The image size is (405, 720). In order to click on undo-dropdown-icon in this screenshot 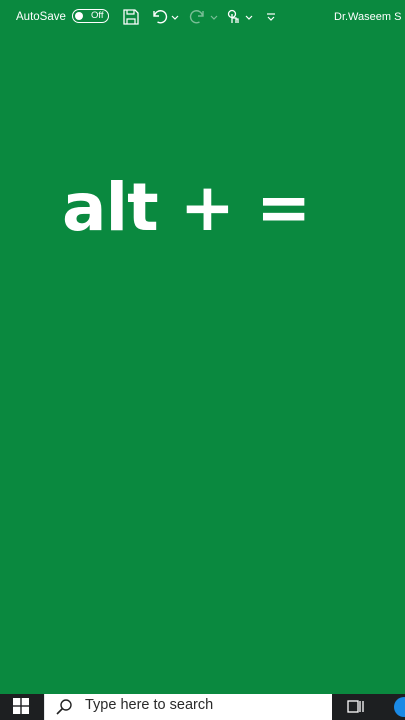, I will do `click(175, 17)`.